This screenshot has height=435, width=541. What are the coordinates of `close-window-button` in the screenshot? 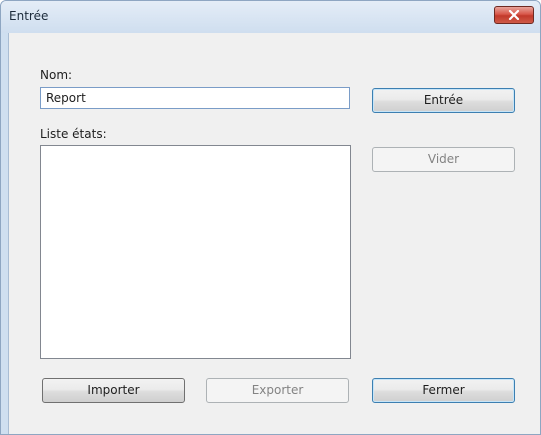 It's located at (514, 15).